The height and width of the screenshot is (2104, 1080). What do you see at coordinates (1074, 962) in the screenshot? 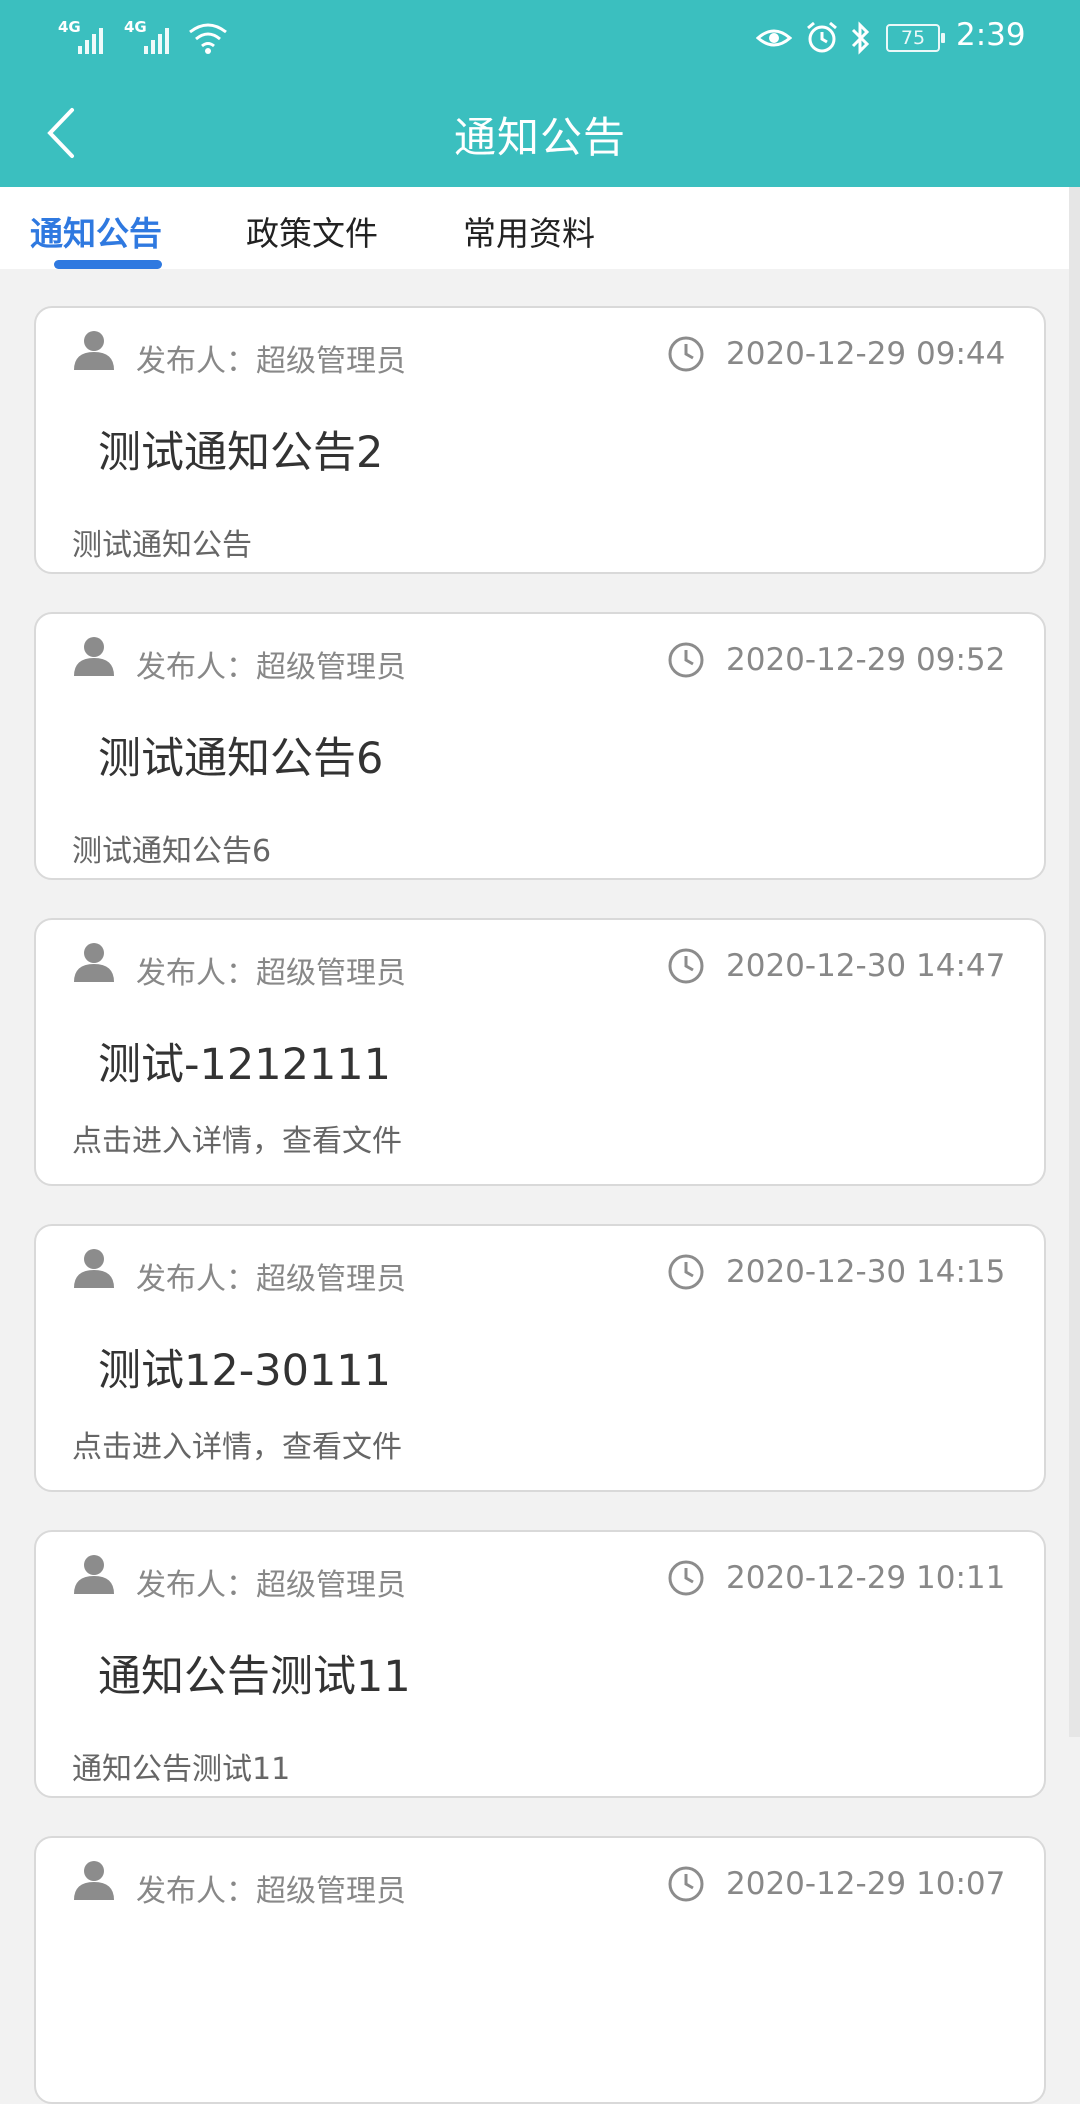
I see `scrollbar` at bounding box center [1074, 962].